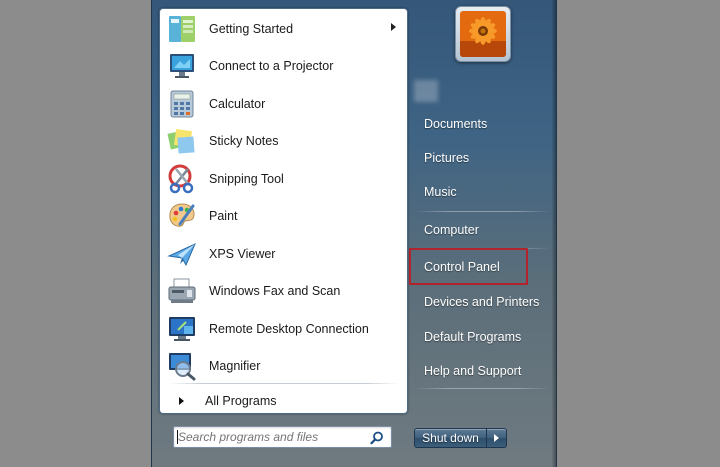 The height and width of the screenshot is (467, 720). Describe the element at coordinates (235, 366) in the screenshot. I see `program-label: Magnifier` at that location.